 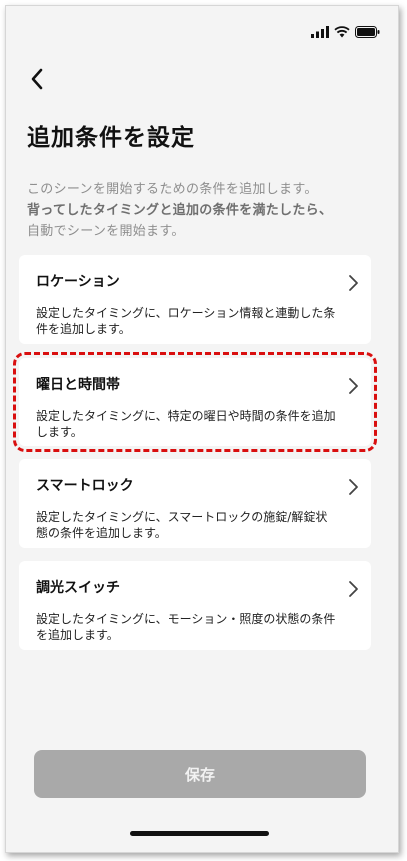 What do you see at coordinates (367, 32) in the screenshot?
I see `battery-icon` at bounding box center [367, 32].